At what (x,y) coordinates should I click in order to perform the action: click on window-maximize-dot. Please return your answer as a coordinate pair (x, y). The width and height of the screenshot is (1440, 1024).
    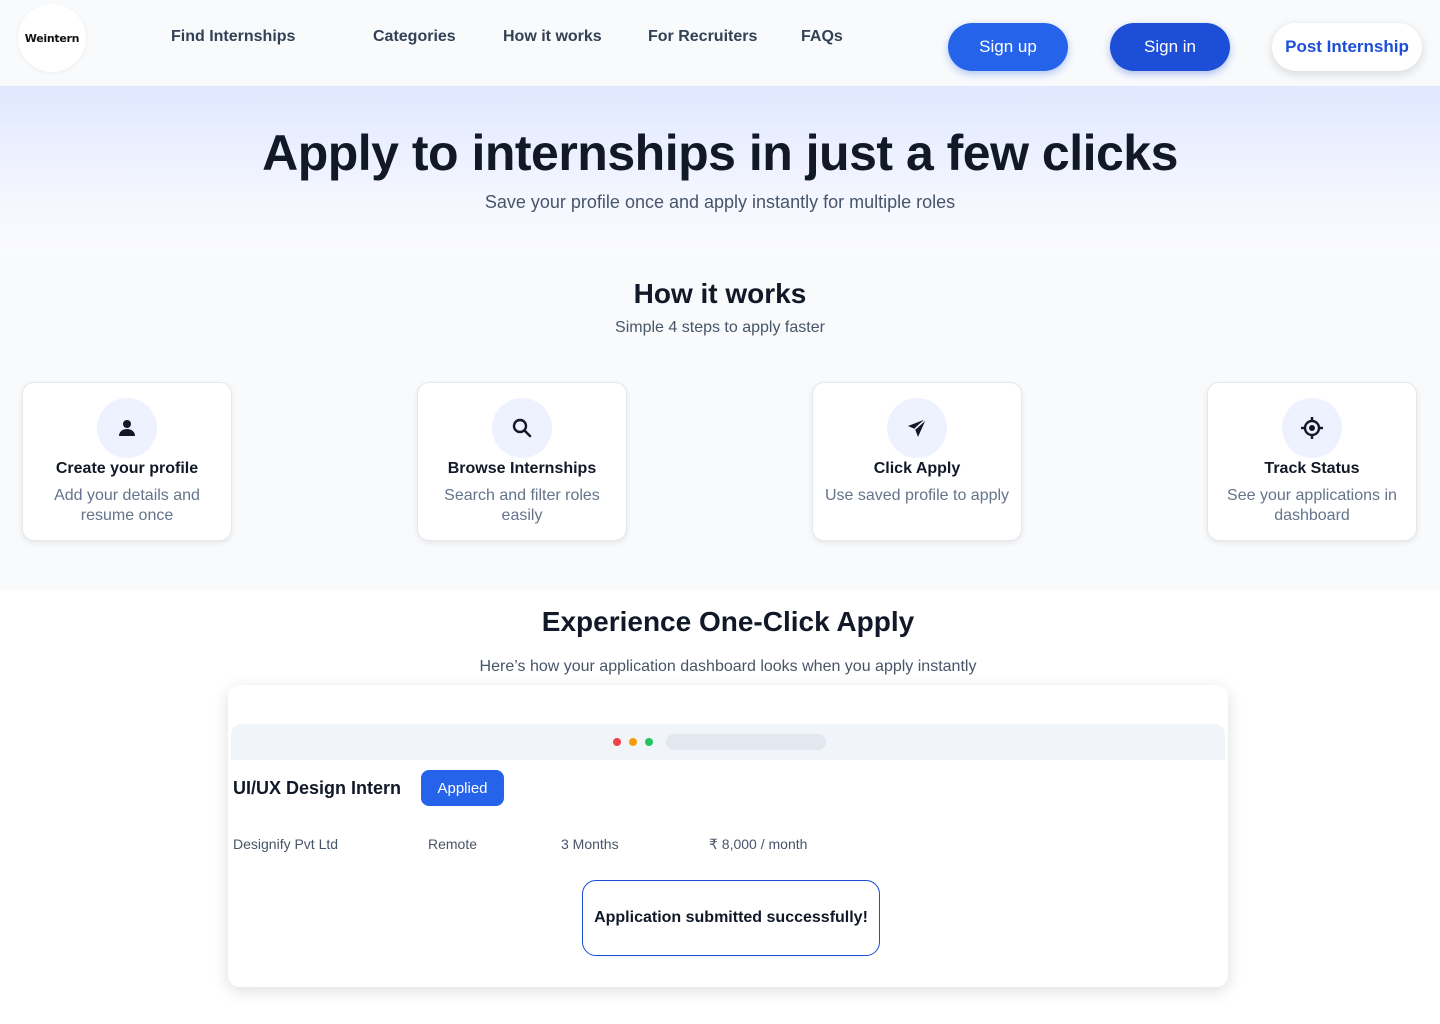
    Looking at the image, I should click on (649, 742).